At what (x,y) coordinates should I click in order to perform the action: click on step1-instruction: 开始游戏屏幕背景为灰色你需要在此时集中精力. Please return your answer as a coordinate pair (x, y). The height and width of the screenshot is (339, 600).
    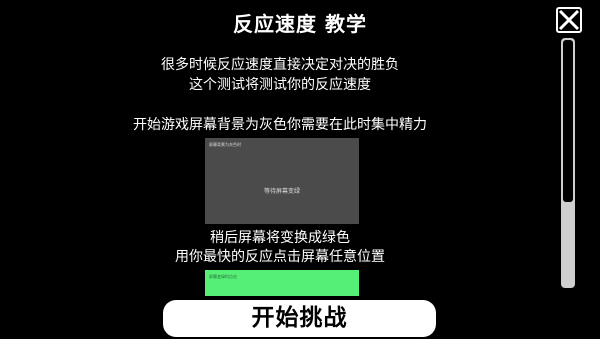
    Looking at the image, I should click on (280, 125).